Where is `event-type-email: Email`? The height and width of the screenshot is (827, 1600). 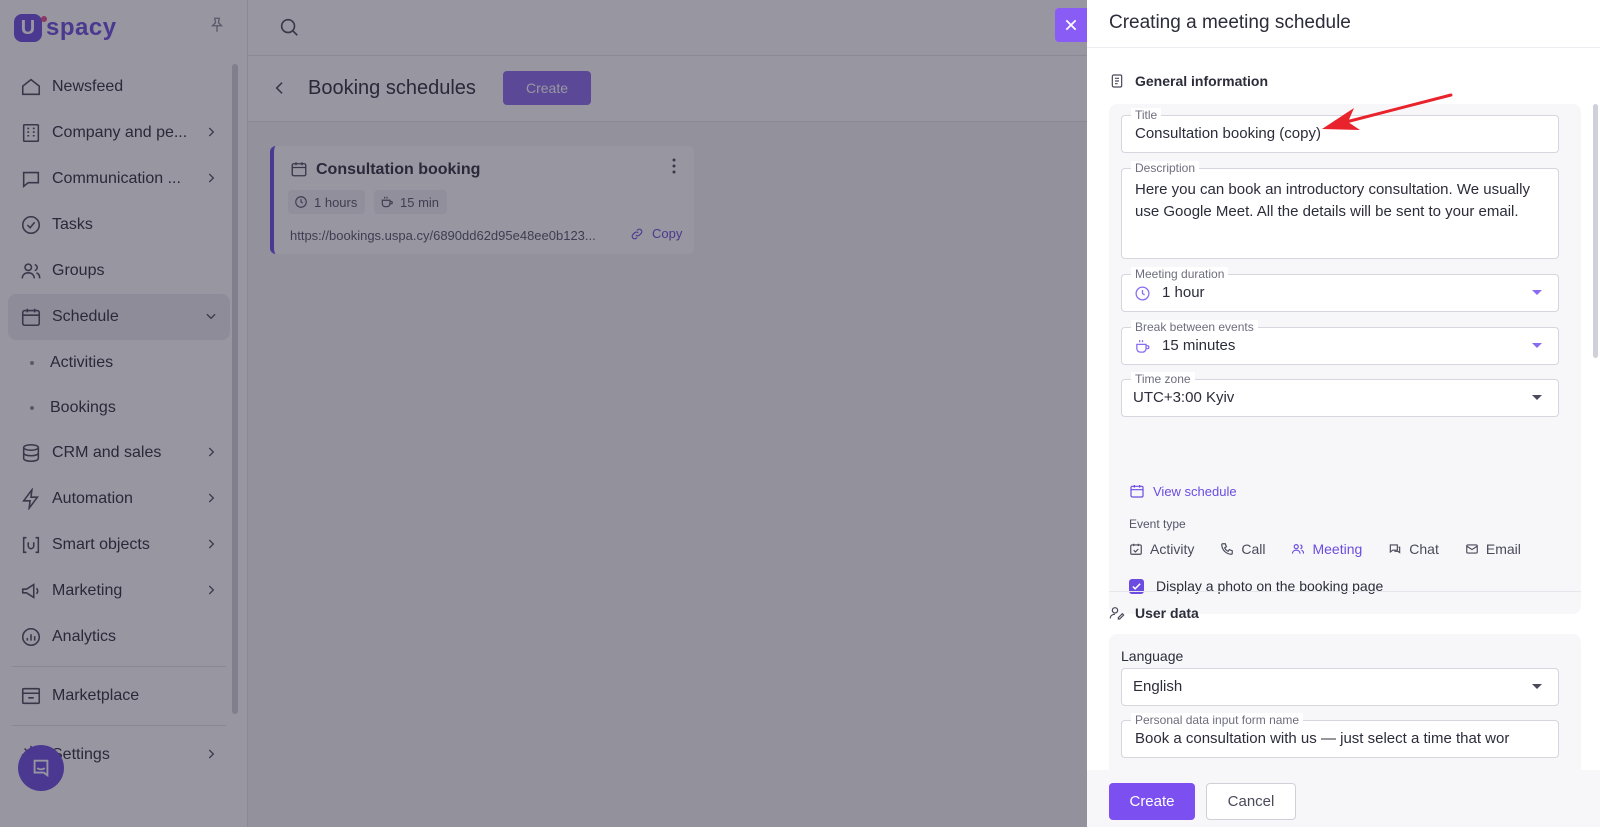
event-type-email: Email is located at coordinates (1493, 549).